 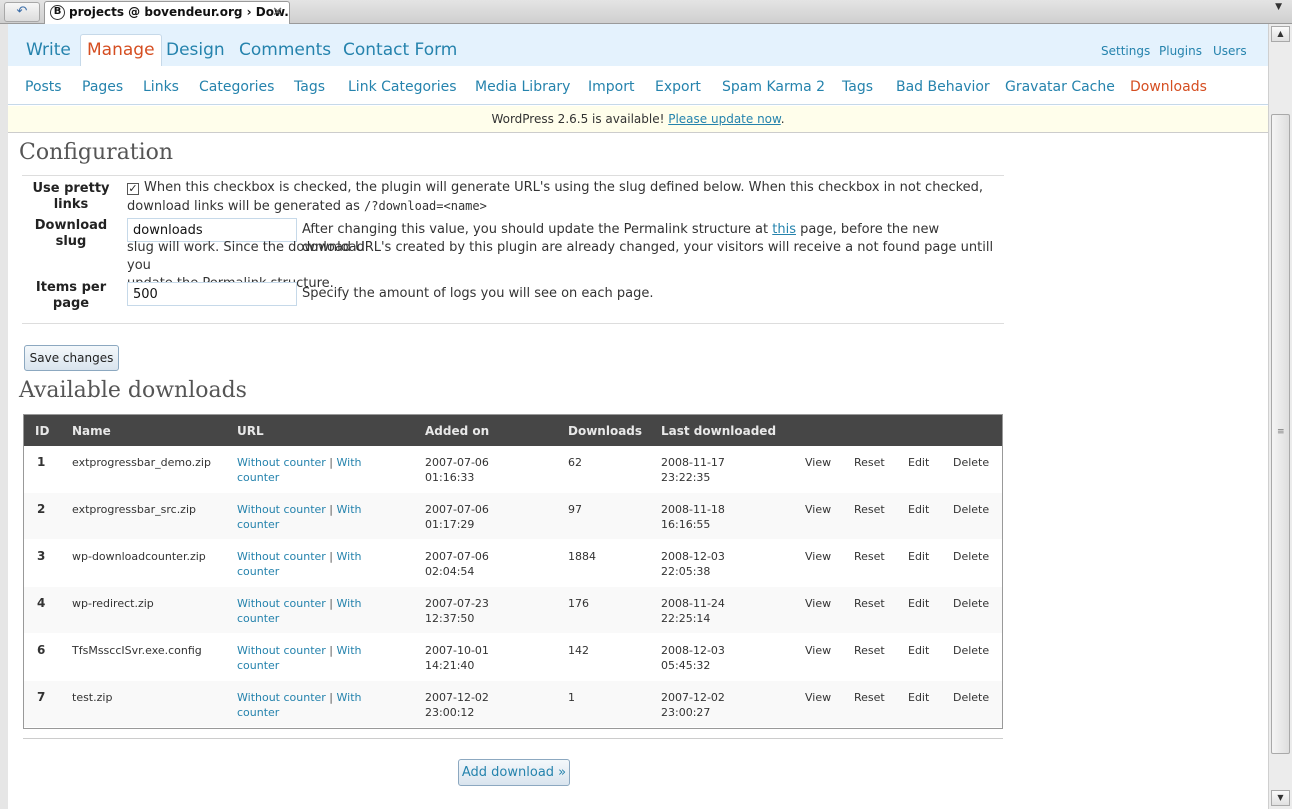 I want to click on available-downloads-heading: Available downloads, so click(x=133, y=390).